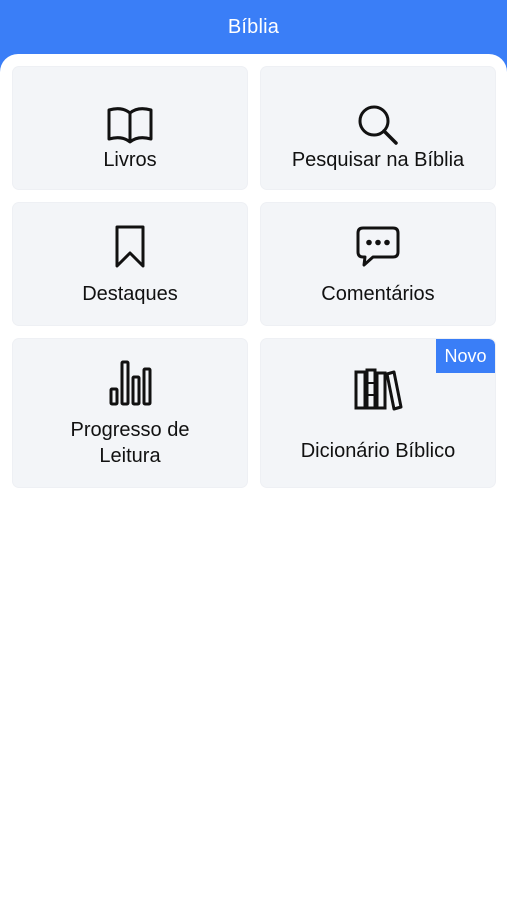  Describe the element at coordinates (465, 356) in the screenshot. I see `new-badge: Novo` at that location.